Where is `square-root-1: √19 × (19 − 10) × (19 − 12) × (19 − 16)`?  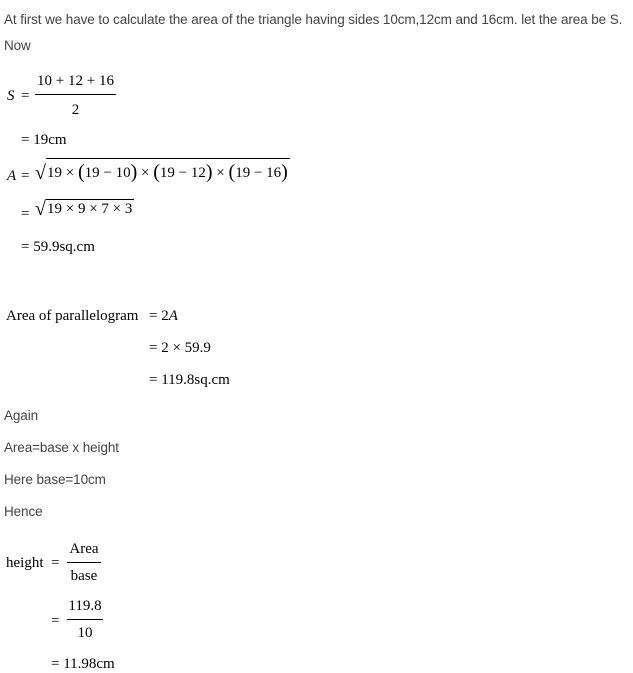
square-root-1: √19 × (19 − 10) × (19 − 12) × (19 − 16) is located at coordinates (162, 171).